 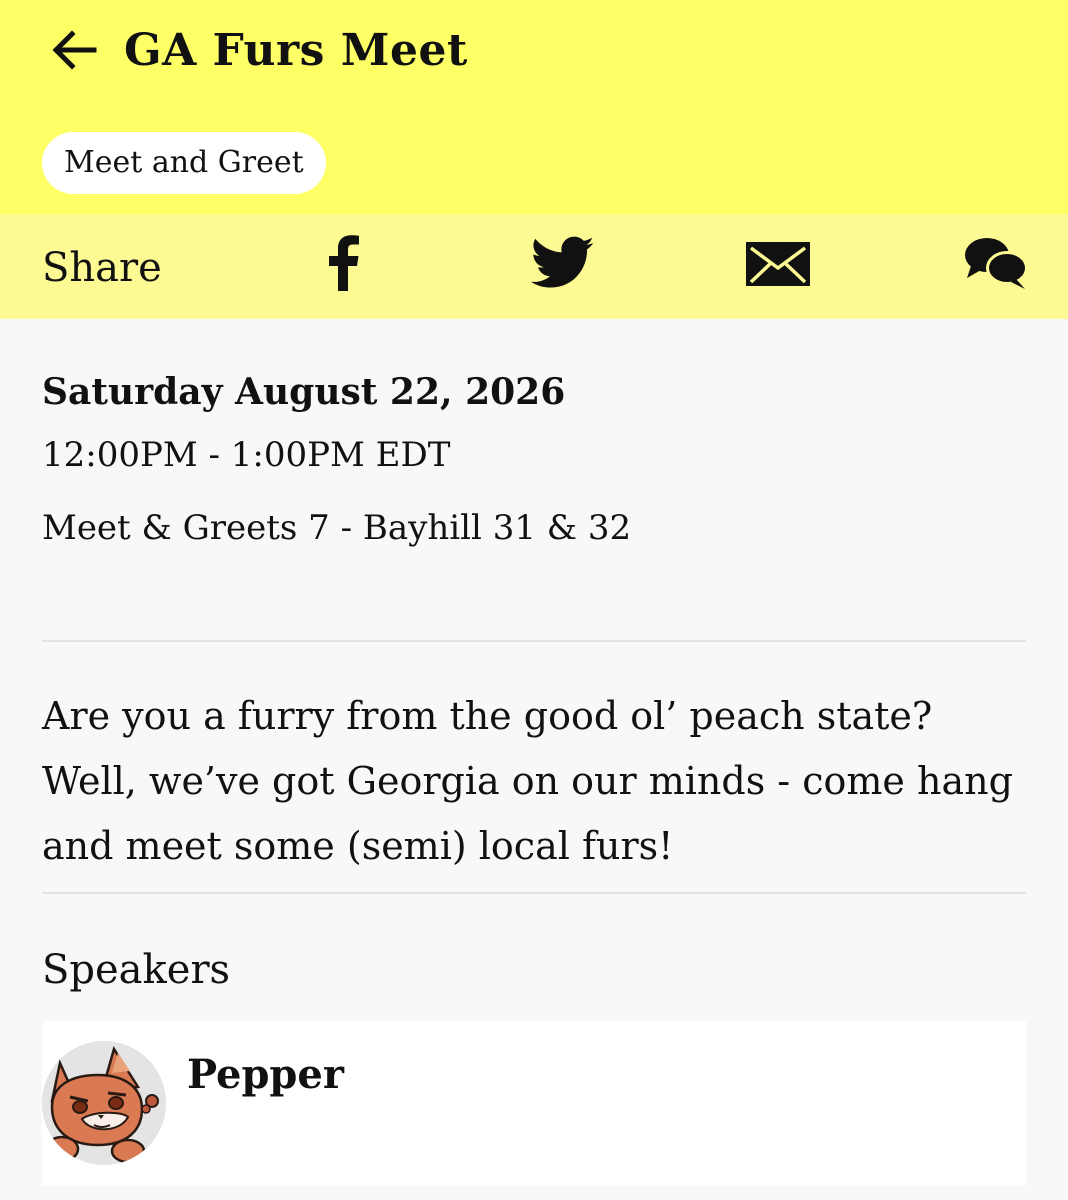 I want to click on event-date: Saturday August 22, 2026, so click(x=304, y=392).